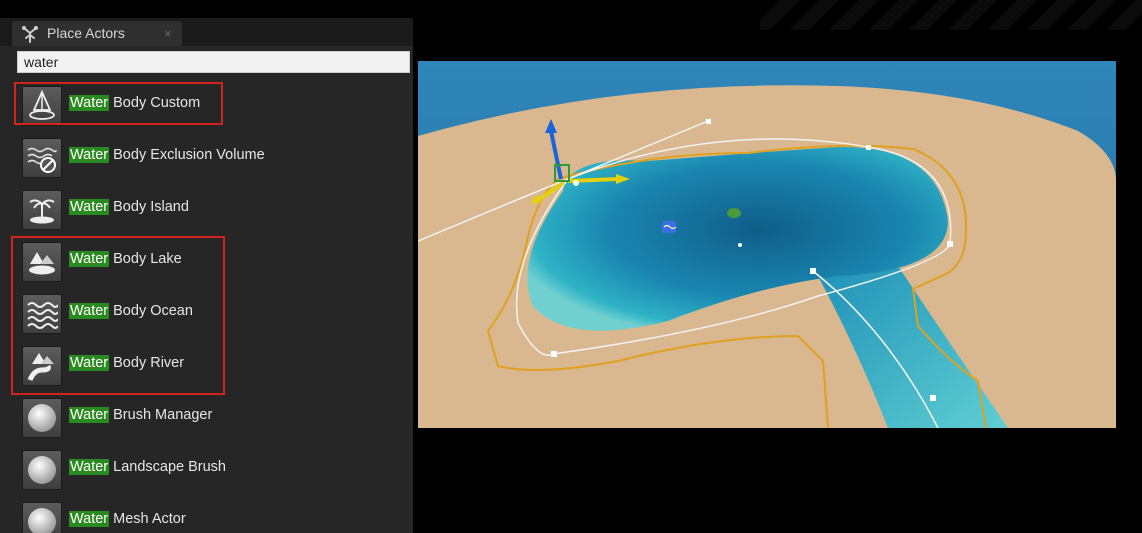  I want to click on tab-close-icon: ×, so click(168, 33).